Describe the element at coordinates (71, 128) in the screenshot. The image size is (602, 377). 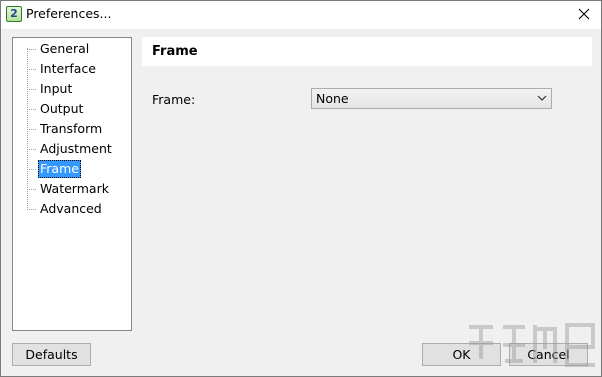
I see `tree-item-label: Transform` at that location.